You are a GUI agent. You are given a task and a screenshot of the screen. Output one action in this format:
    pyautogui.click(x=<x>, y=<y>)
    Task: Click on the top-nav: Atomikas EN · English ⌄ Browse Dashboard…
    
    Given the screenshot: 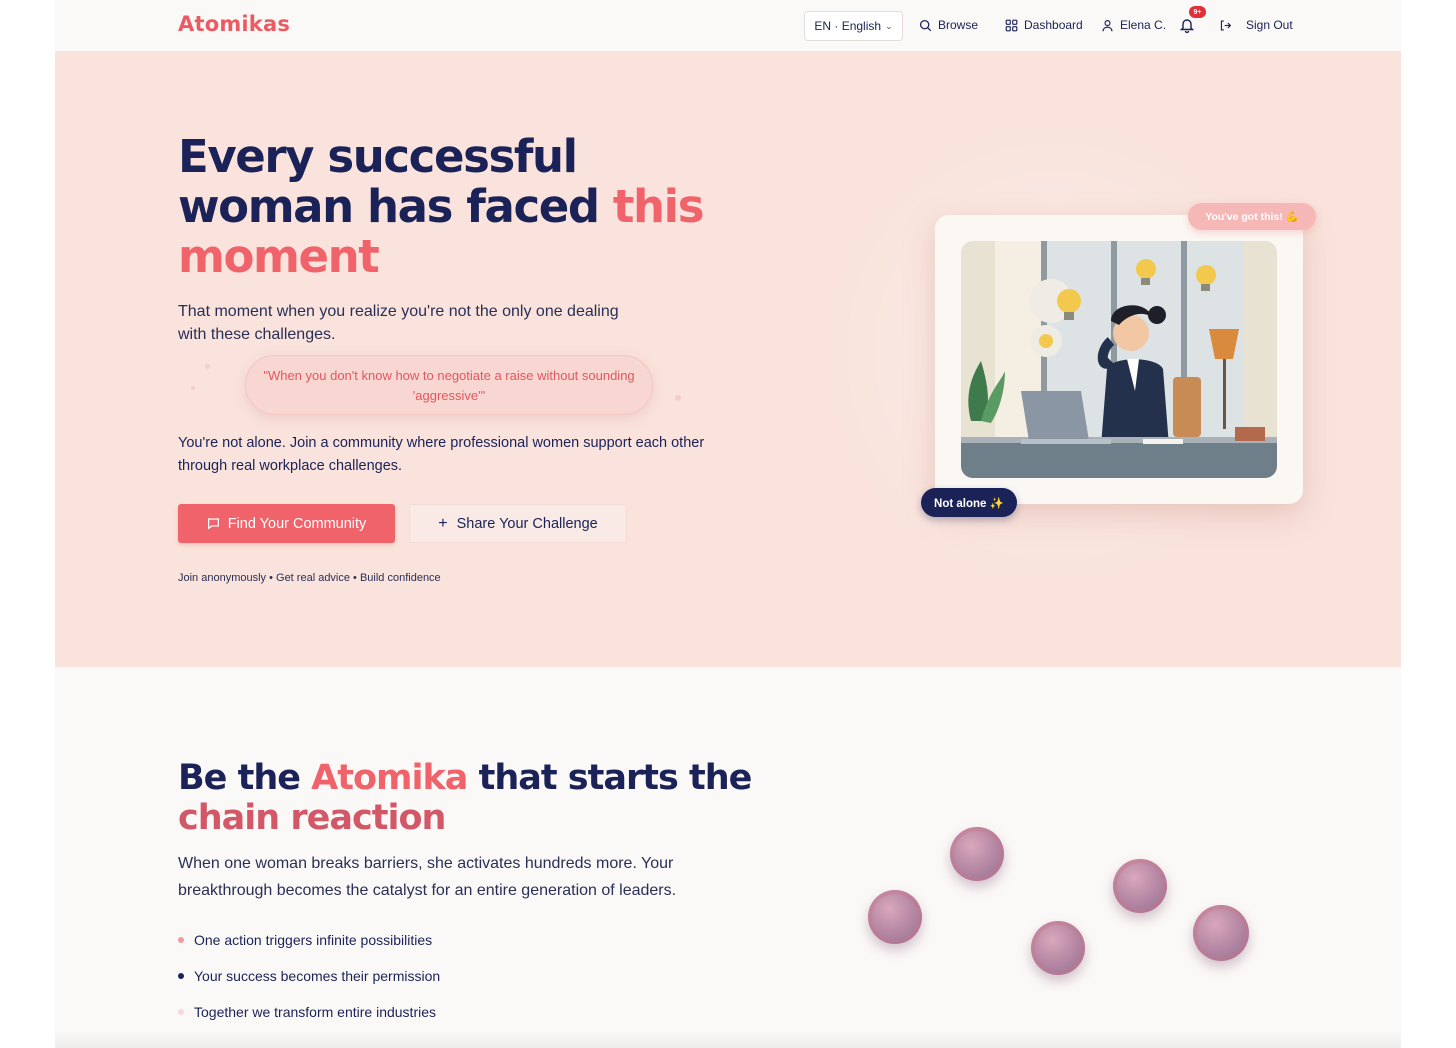 What is the action you would take?
    pyautogui.click(x=728, y=26)
    